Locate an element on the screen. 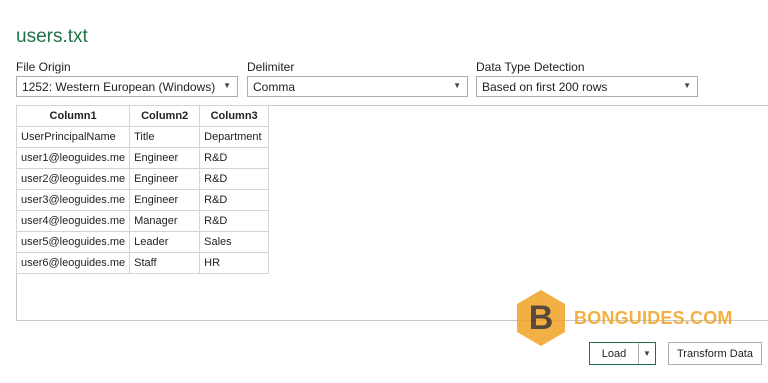 The width and height of the screenshot is (768, 383). table-row: user4@leoguides.me Manager R&D is located at coordinates (142, 221).